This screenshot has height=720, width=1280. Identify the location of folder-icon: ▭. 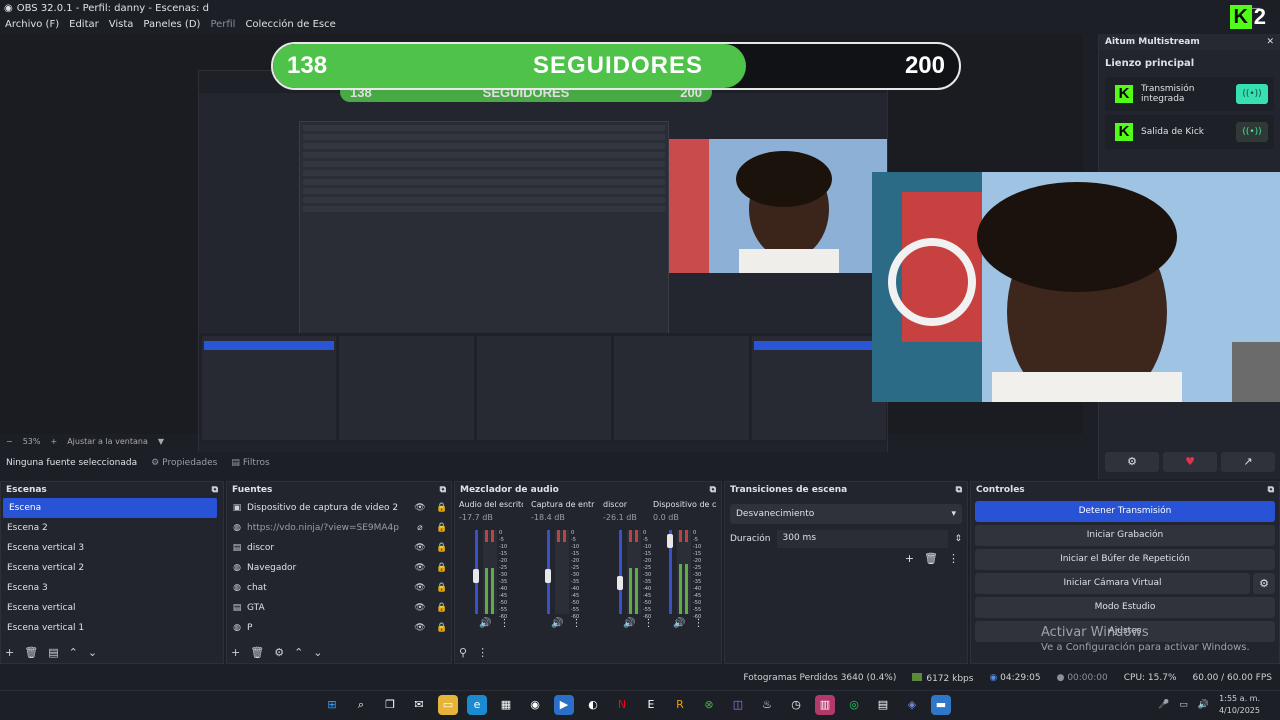
(448, 705).